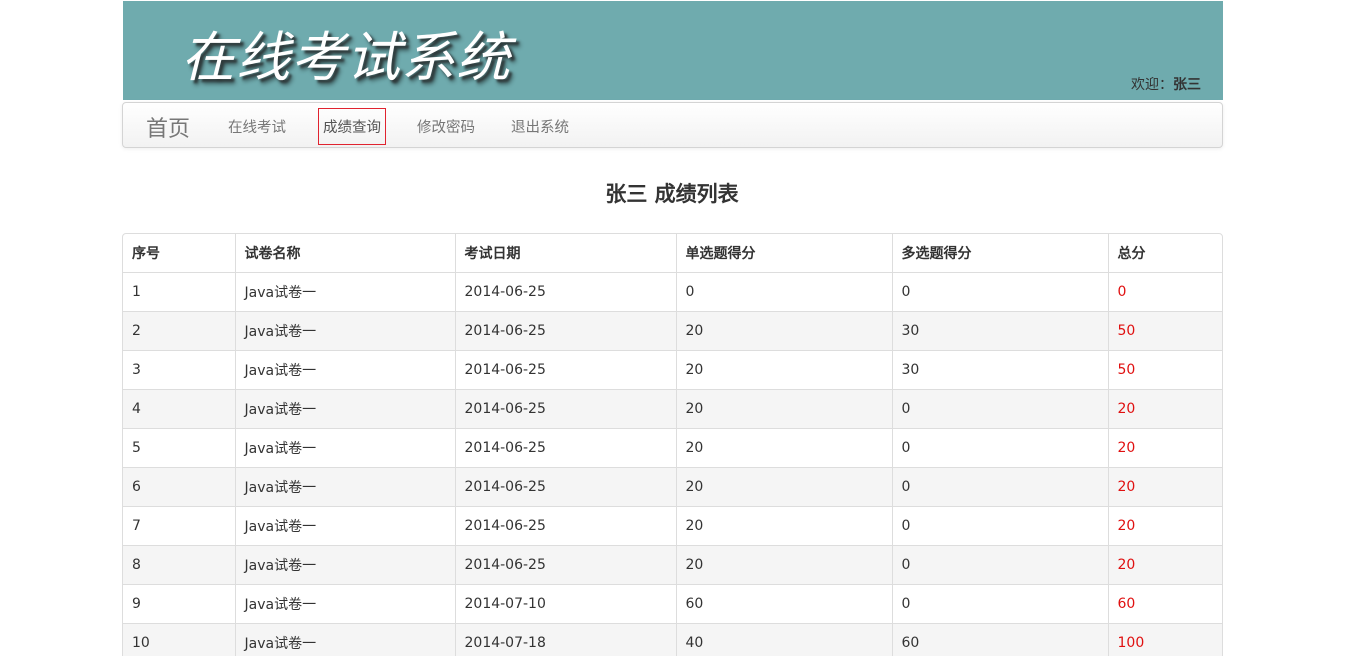  What do you see at coordinates (565, 604) in the screenshot?
I see `col-exam-date-cell: 2014-07-10` at bounding box center [565, 604].